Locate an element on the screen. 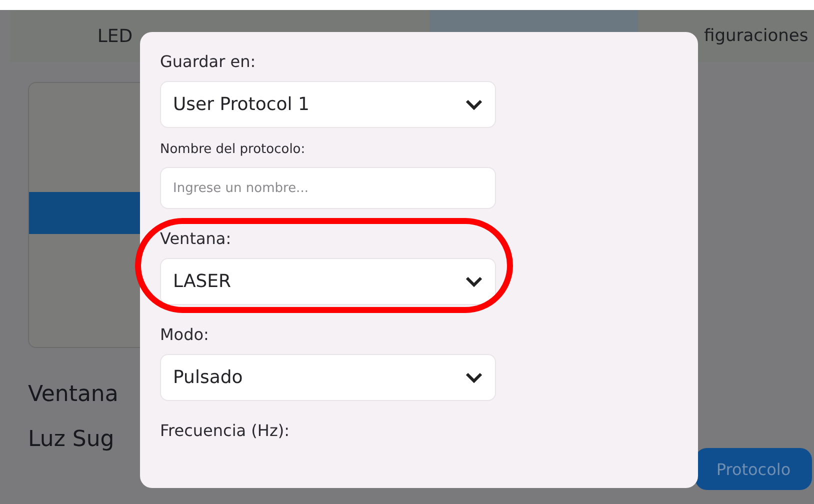 The width and height of the screenshot is (814, 504). select-field: LASER is located at coordinates (328, 281).